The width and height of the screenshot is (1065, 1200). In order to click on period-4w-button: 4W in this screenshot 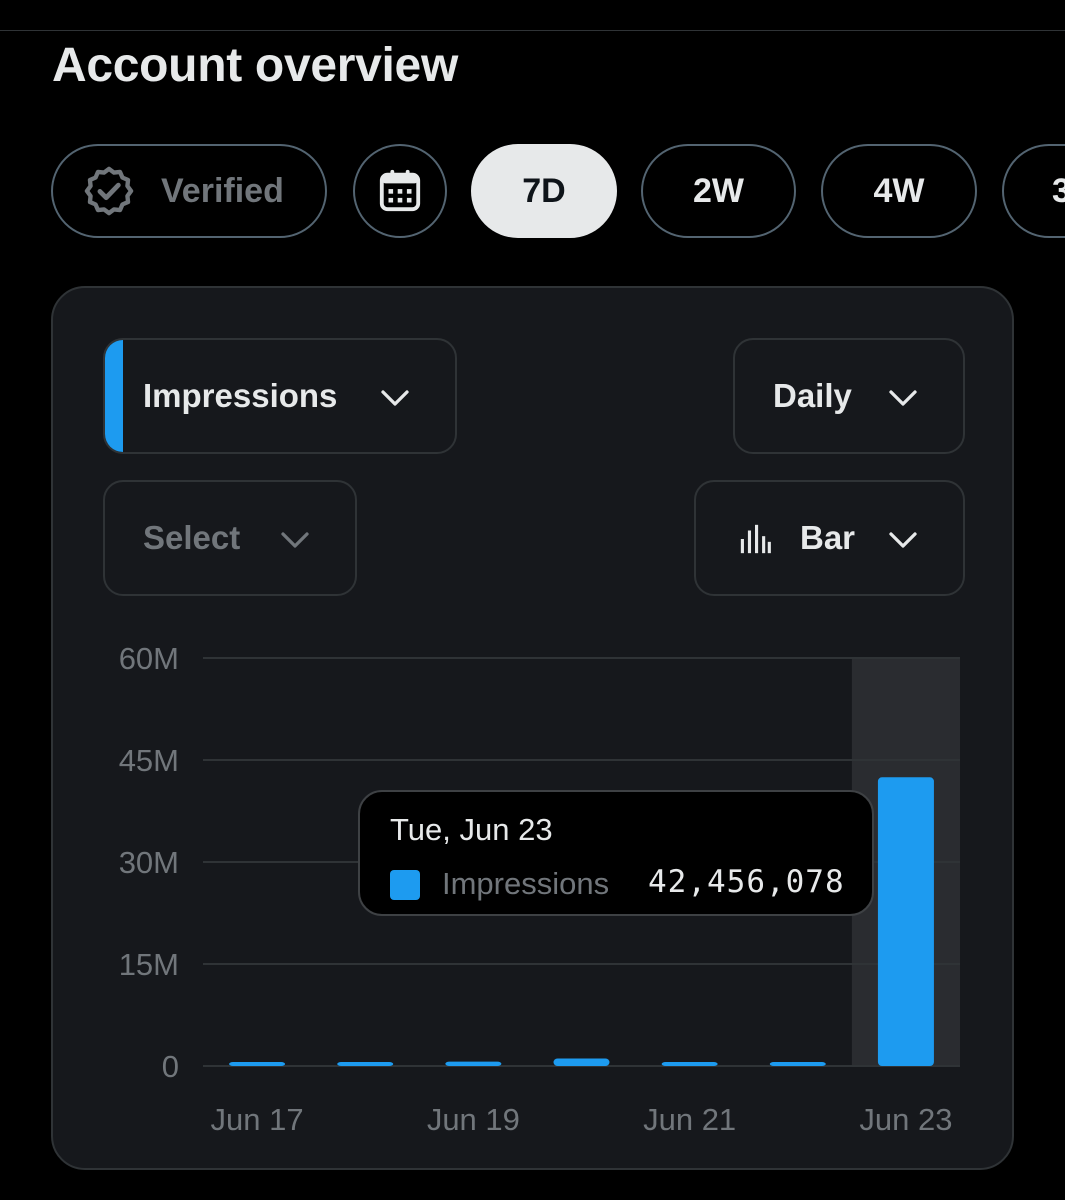, I will do `click(899, 191)`.